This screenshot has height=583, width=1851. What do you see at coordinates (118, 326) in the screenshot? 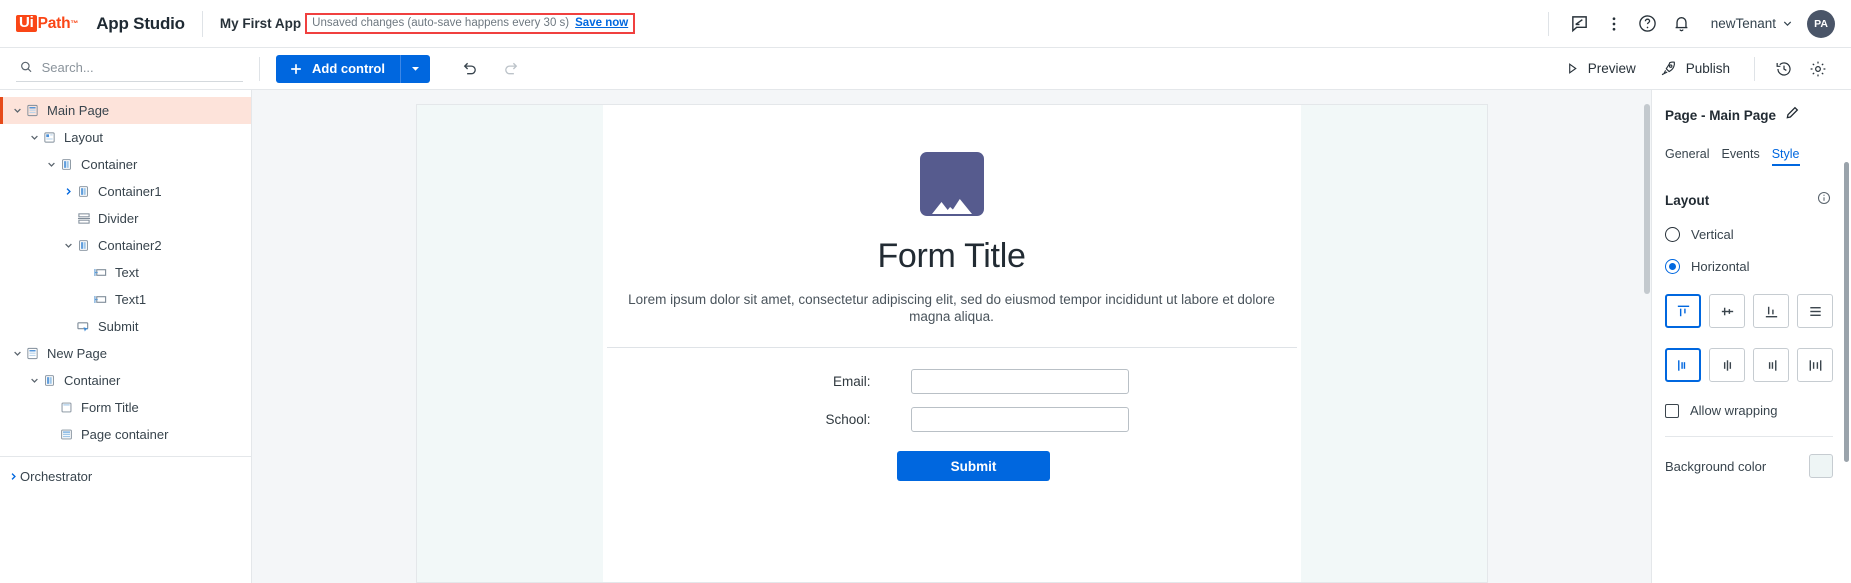
I see `tree-item-label: Submit` at bounding box center [118, 326].